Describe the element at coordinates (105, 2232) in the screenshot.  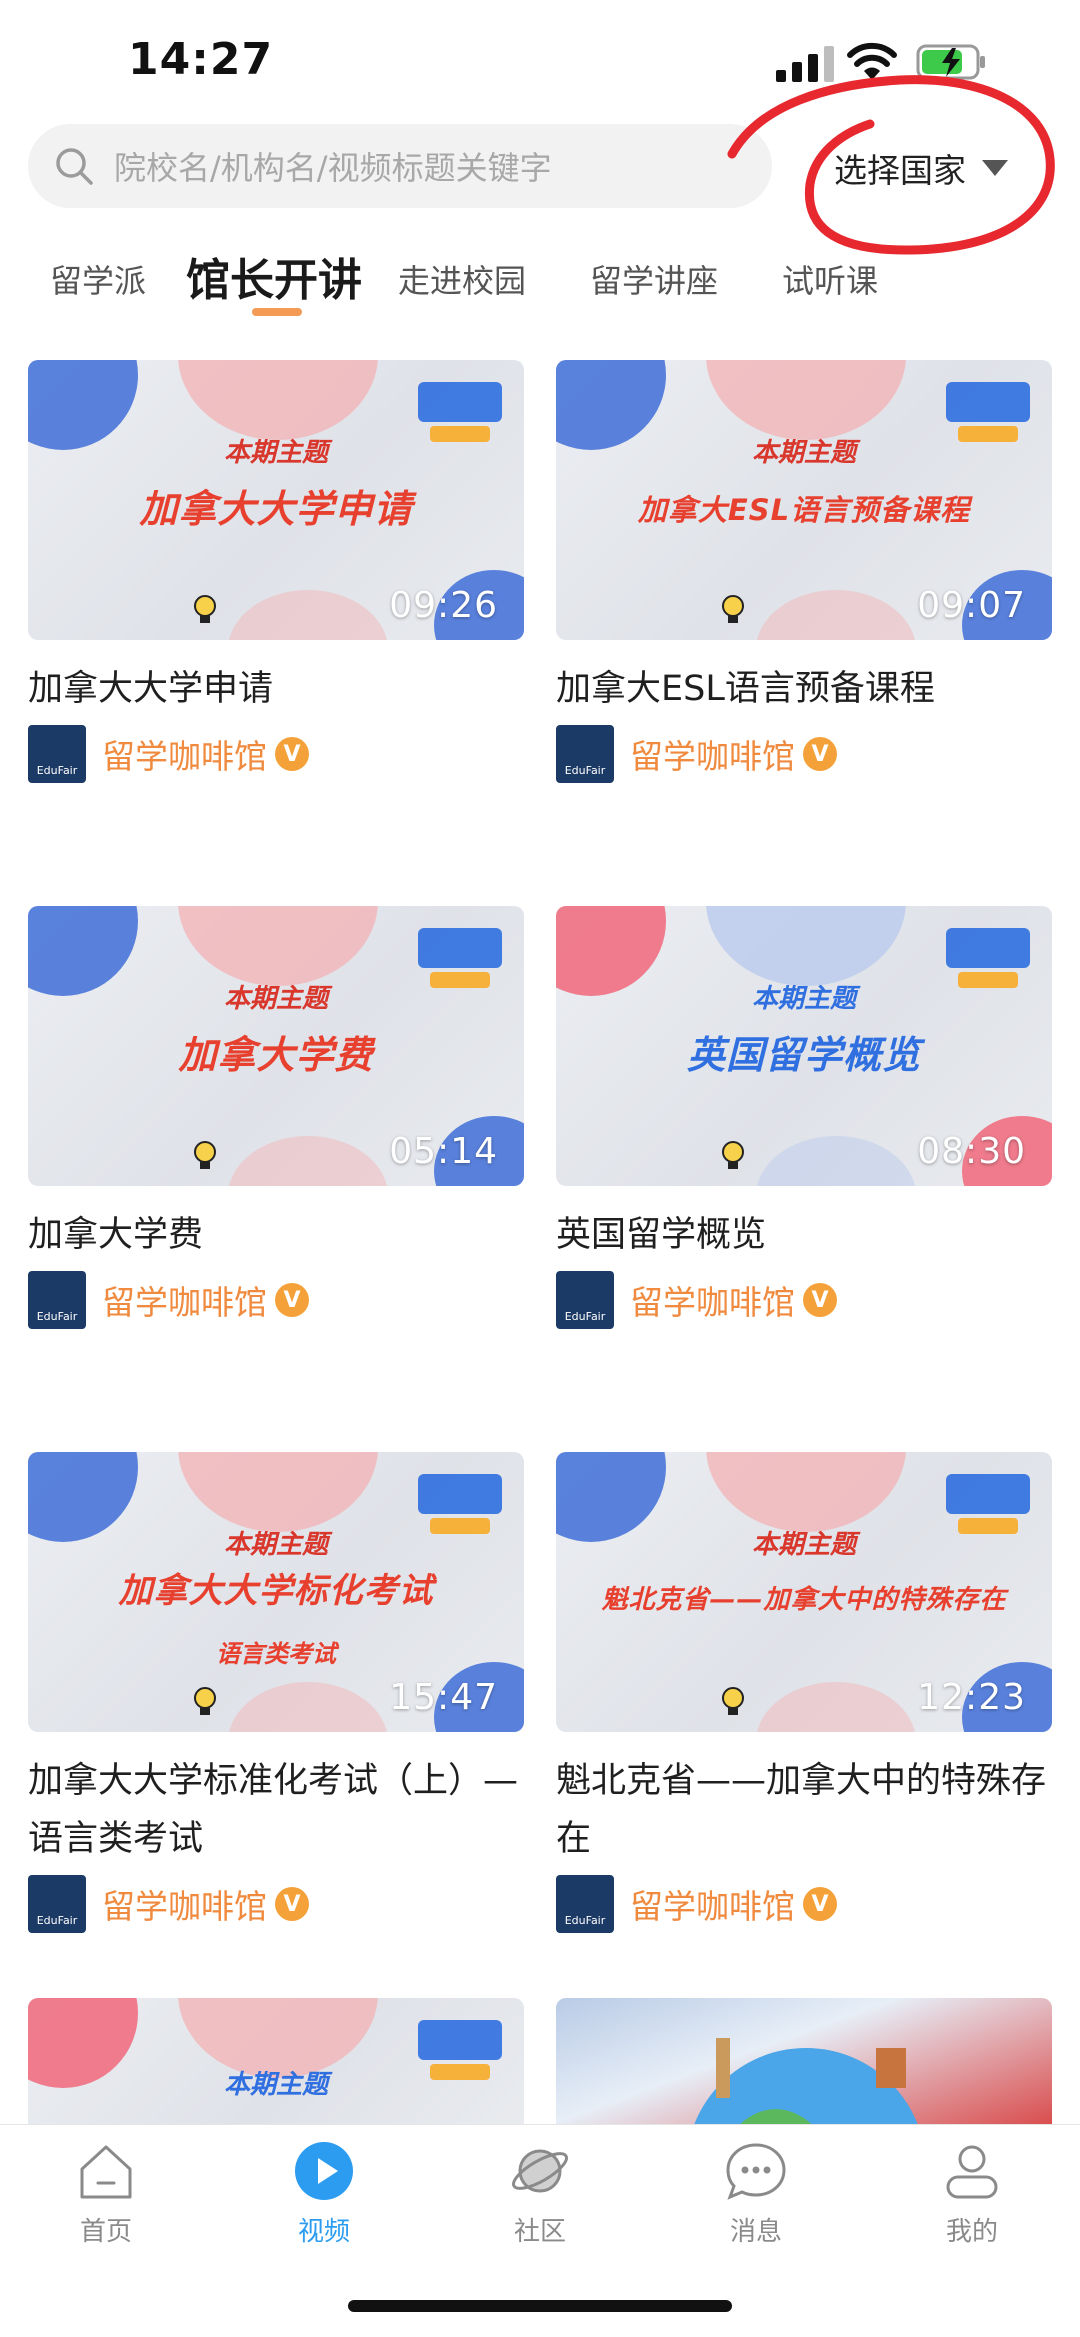
I see `nav-label: 首页` at that location.